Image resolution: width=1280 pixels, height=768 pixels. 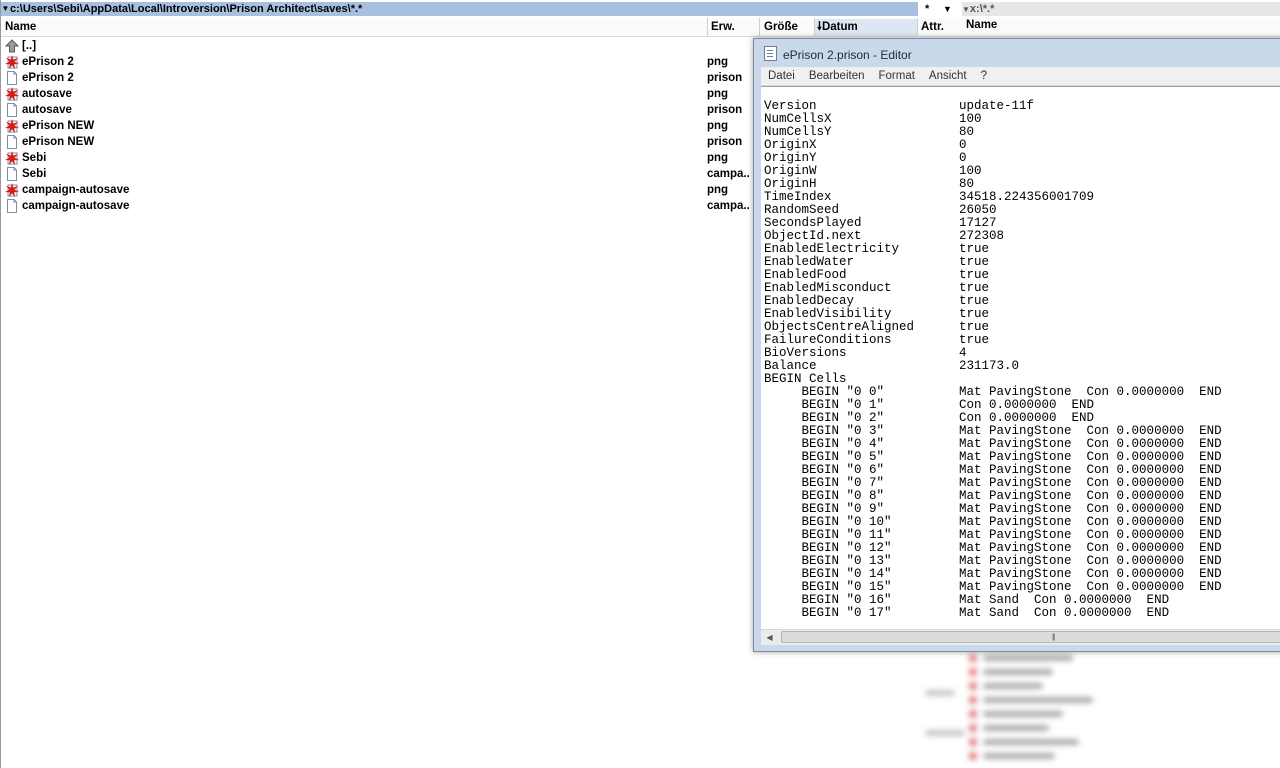 What do you see at coordinates (896, 76) in the screenshot?
I see `menu-item: Format` at bounding box center [896, 76].